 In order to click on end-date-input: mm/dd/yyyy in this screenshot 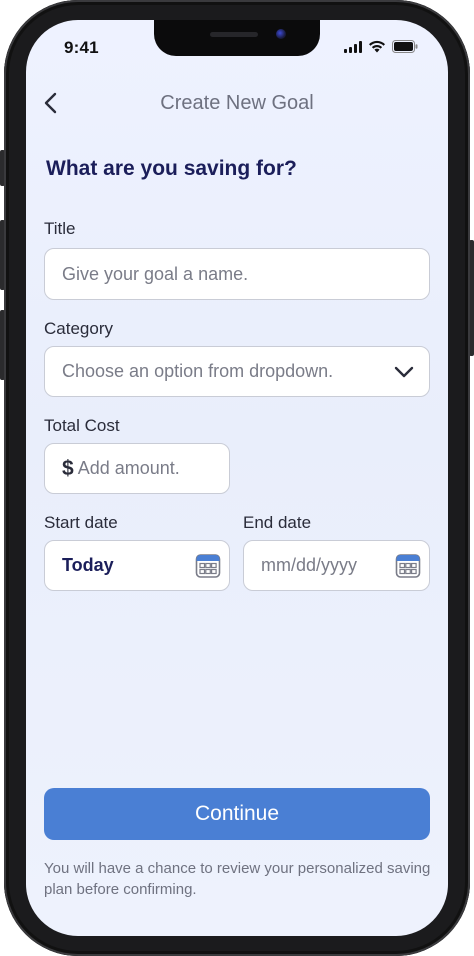, I will do `click(336, 565)`.